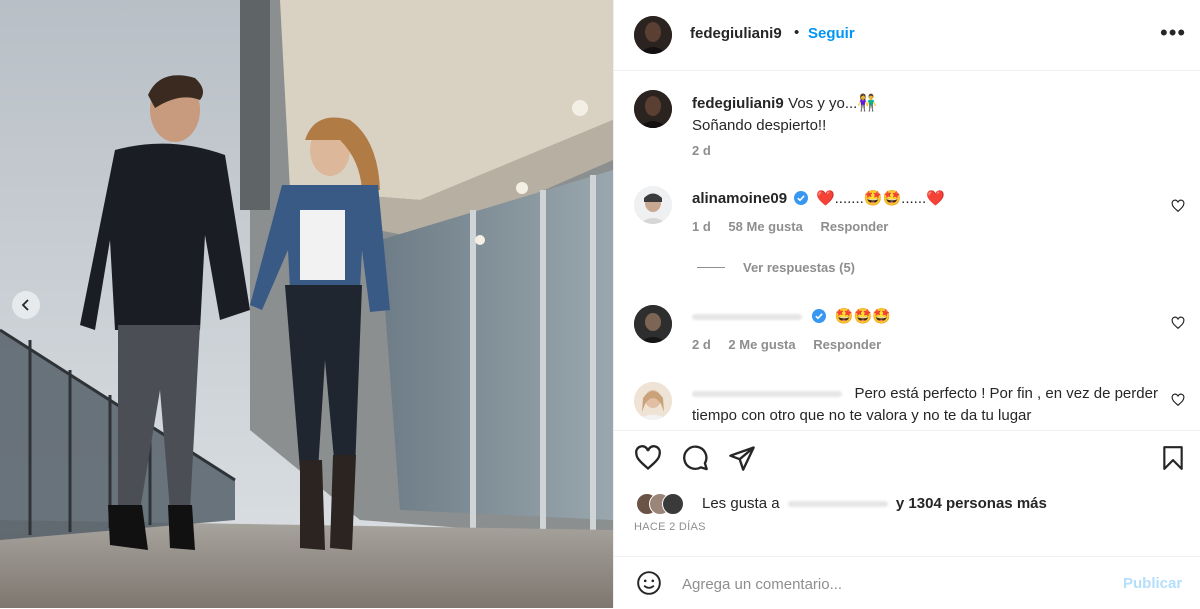 This screenshot has width=1200, height=609. I want to click on caption-text-line2: Soñando despierto!!, so click(759, 125).